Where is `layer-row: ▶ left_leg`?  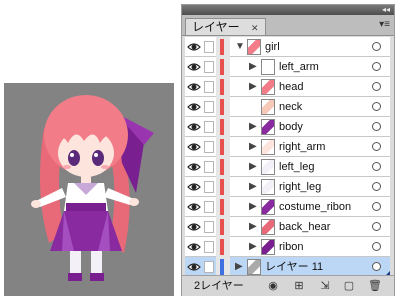
layer-row: ▶ left_leg is located at coordinates (287, 167).